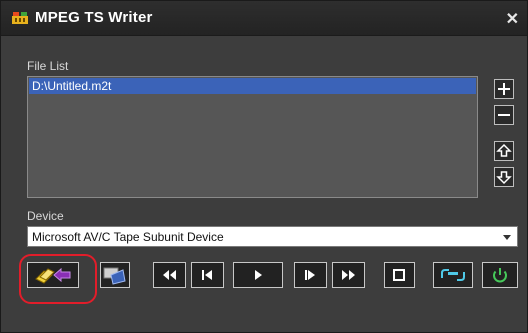 This screenshot has width=528, height=333. I want to click on play-icon, so click(258, 275).